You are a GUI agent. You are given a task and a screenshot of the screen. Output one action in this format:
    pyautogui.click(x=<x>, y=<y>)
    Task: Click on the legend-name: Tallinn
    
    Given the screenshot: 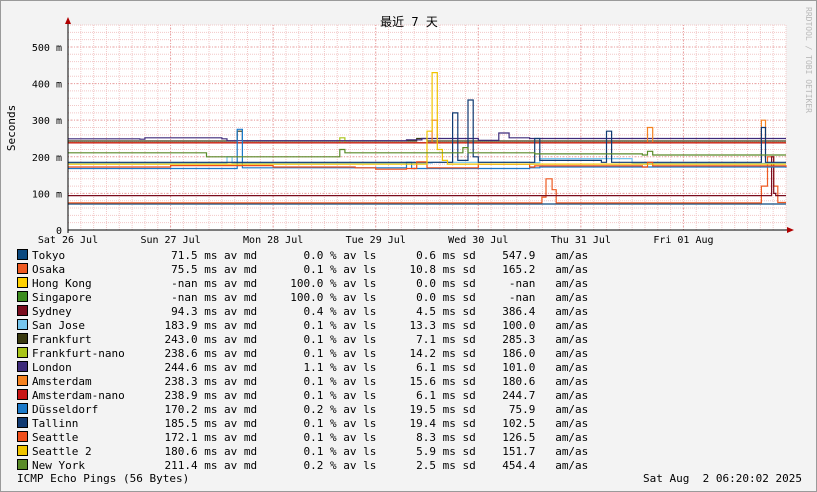 What is the action you would take?
    pyautogui.click(x=85, y=423)
    